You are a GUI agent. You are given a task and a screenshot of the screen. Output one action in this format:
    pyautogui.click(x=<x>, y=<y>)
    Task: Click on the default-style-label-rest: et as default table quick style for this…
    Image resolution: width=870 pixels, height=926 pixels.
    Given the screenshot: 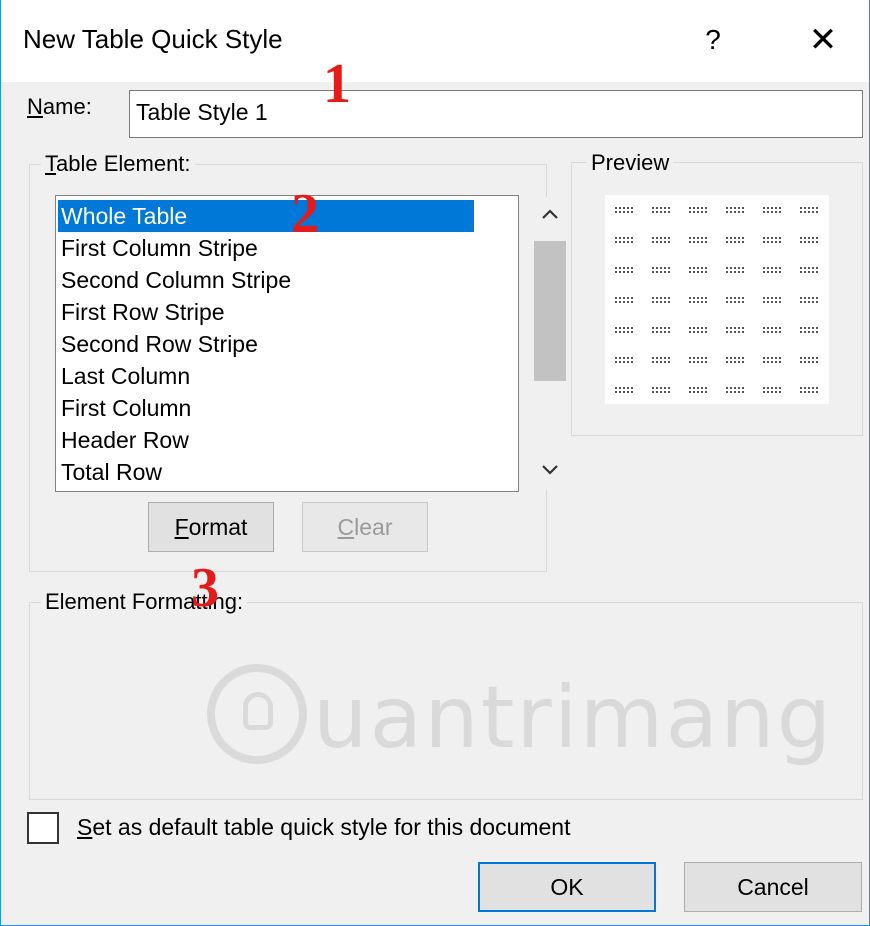 What is the action you would take?
    pyautogui.click(x=331, y=827)
    